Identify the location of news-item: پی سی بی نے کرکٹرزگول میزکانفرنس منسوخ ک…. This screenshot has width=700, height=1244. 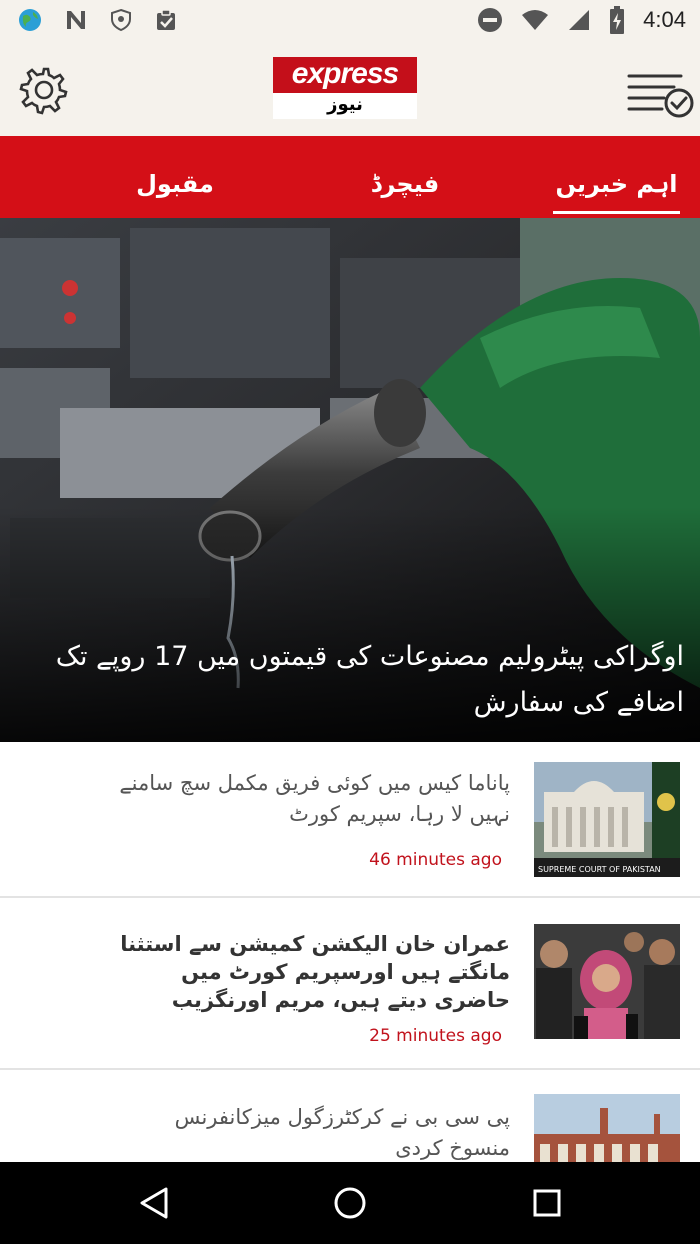
(350, 1119).